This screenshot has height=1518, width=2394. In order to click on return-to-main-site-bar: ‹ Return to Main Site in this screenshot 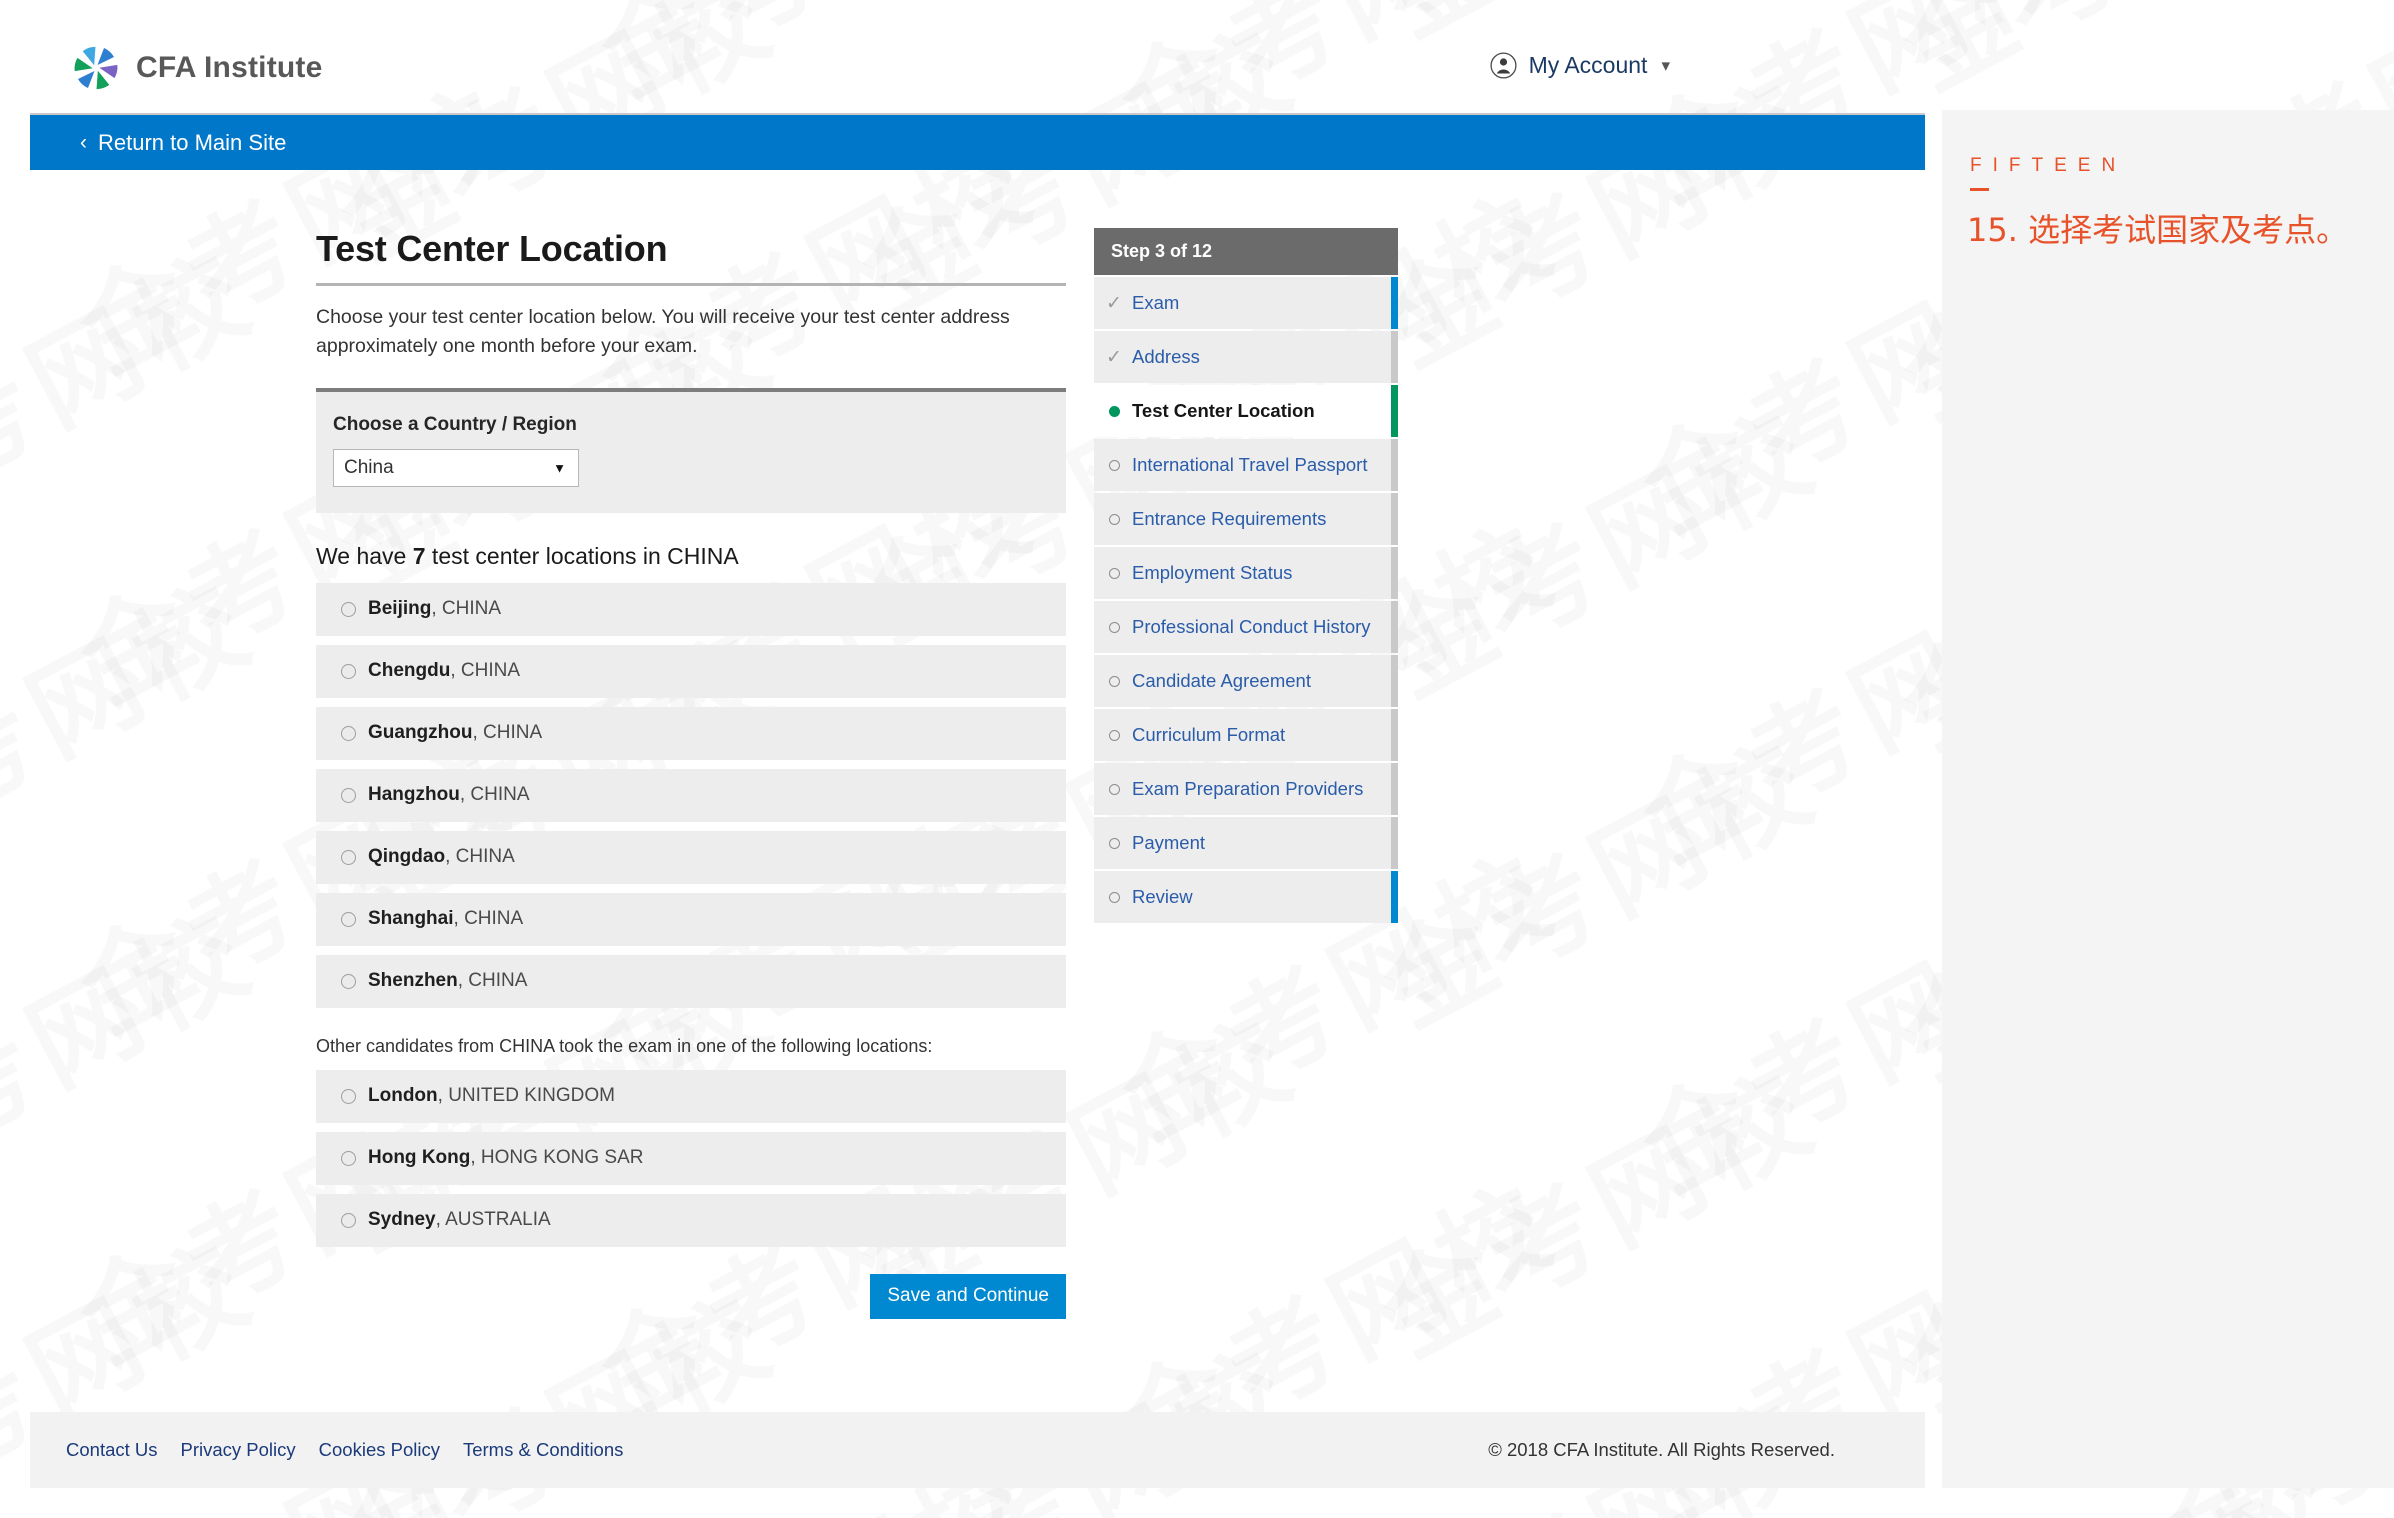, I will do `click(977, 141)`.